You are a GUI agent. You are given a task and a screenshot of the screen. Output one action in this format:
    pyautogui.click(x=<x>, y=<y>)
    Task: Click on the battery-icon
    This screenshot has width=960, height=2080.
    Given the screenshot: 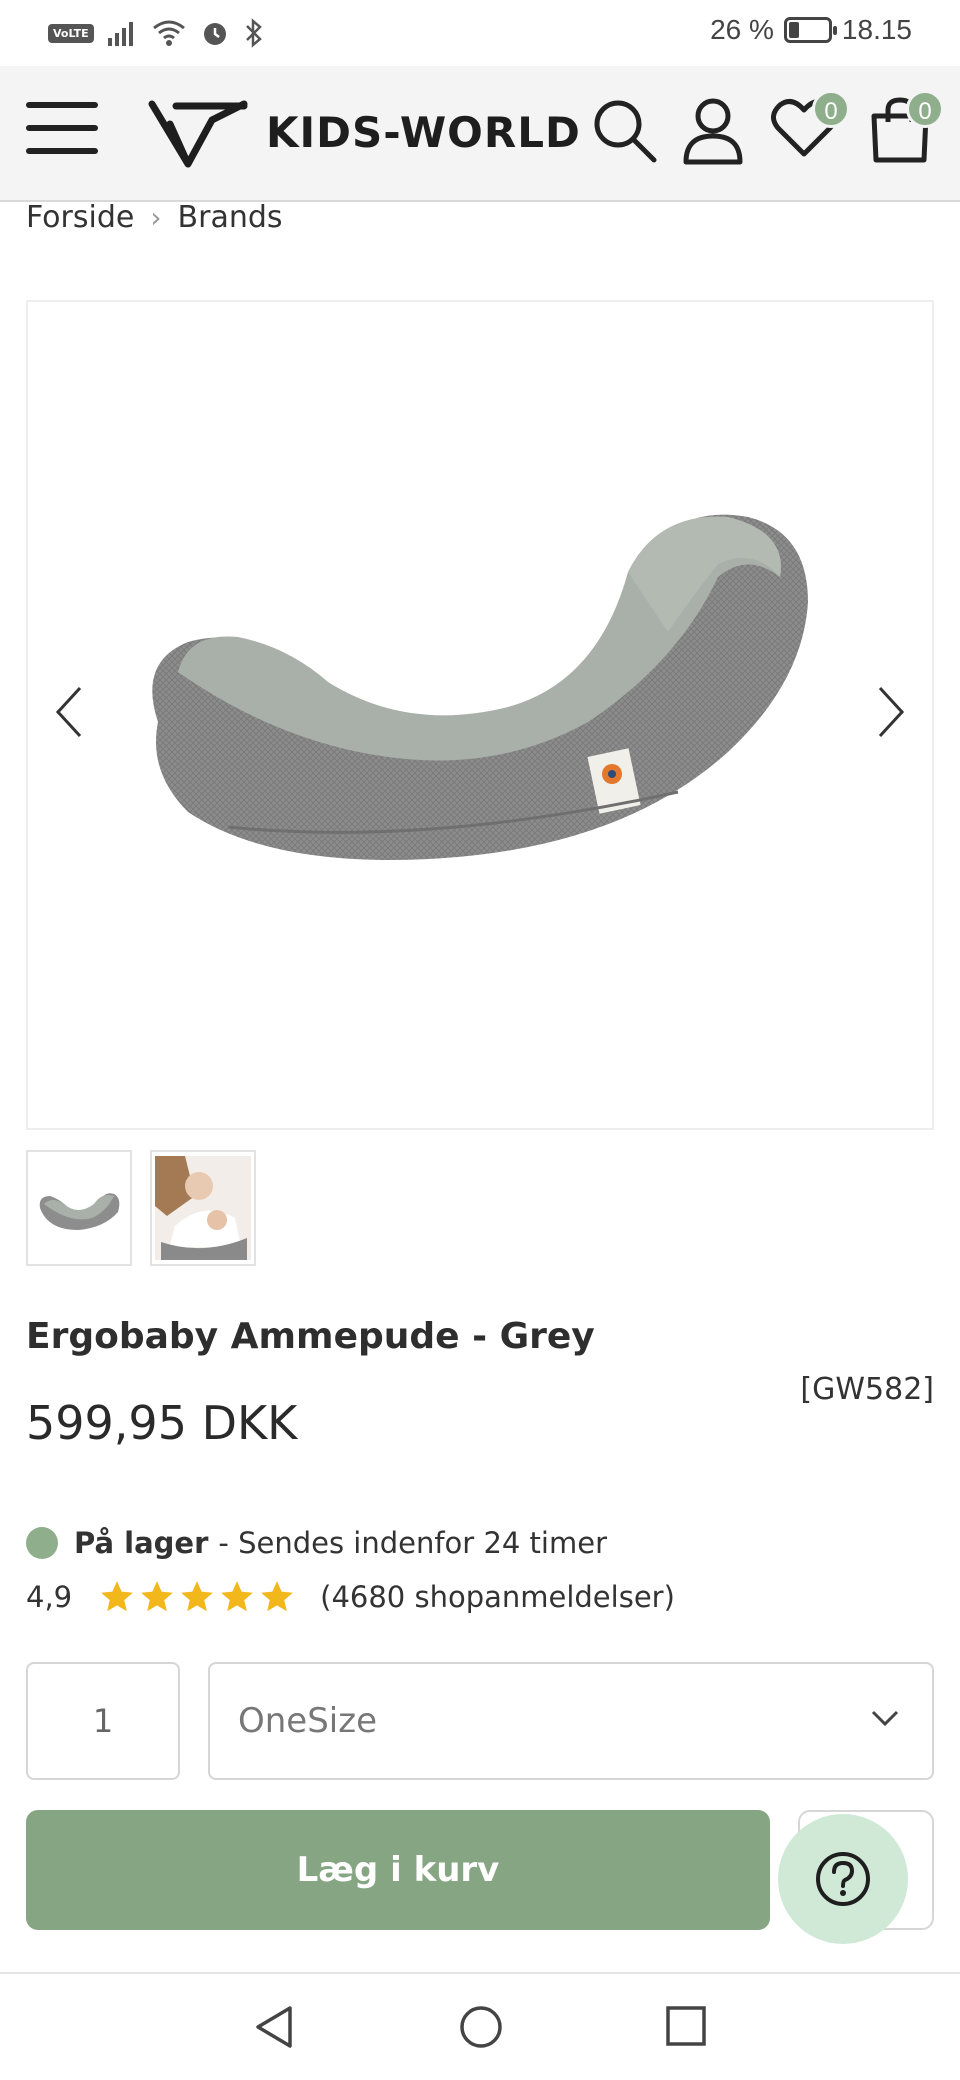 What is the action you would take?
    pyautogui.click(x=810, y=30)
    